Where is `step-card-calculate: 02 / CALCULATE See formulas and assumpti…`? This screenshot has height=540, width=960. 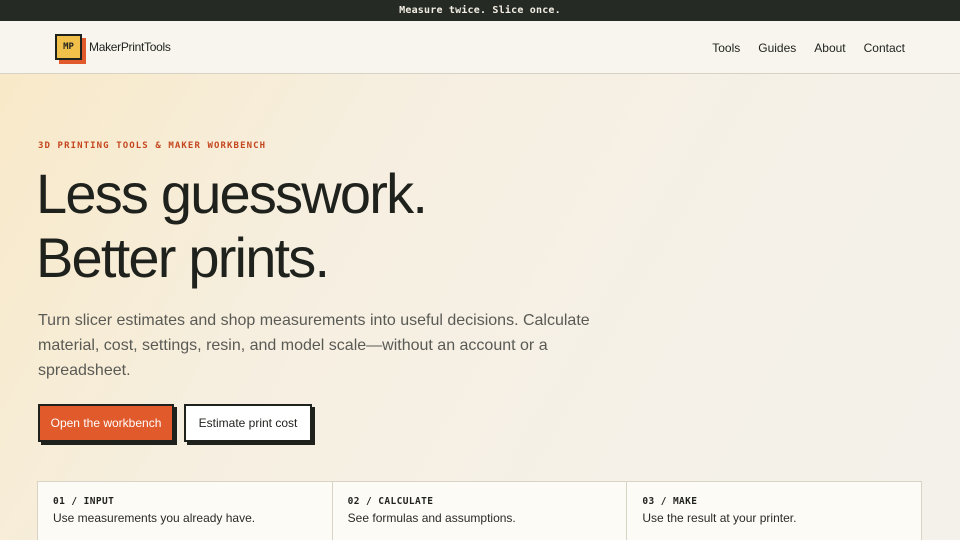
step-card-calculate: 02 / CALCULATE See formulas and assumpti… is located at coordinates (480, 511).